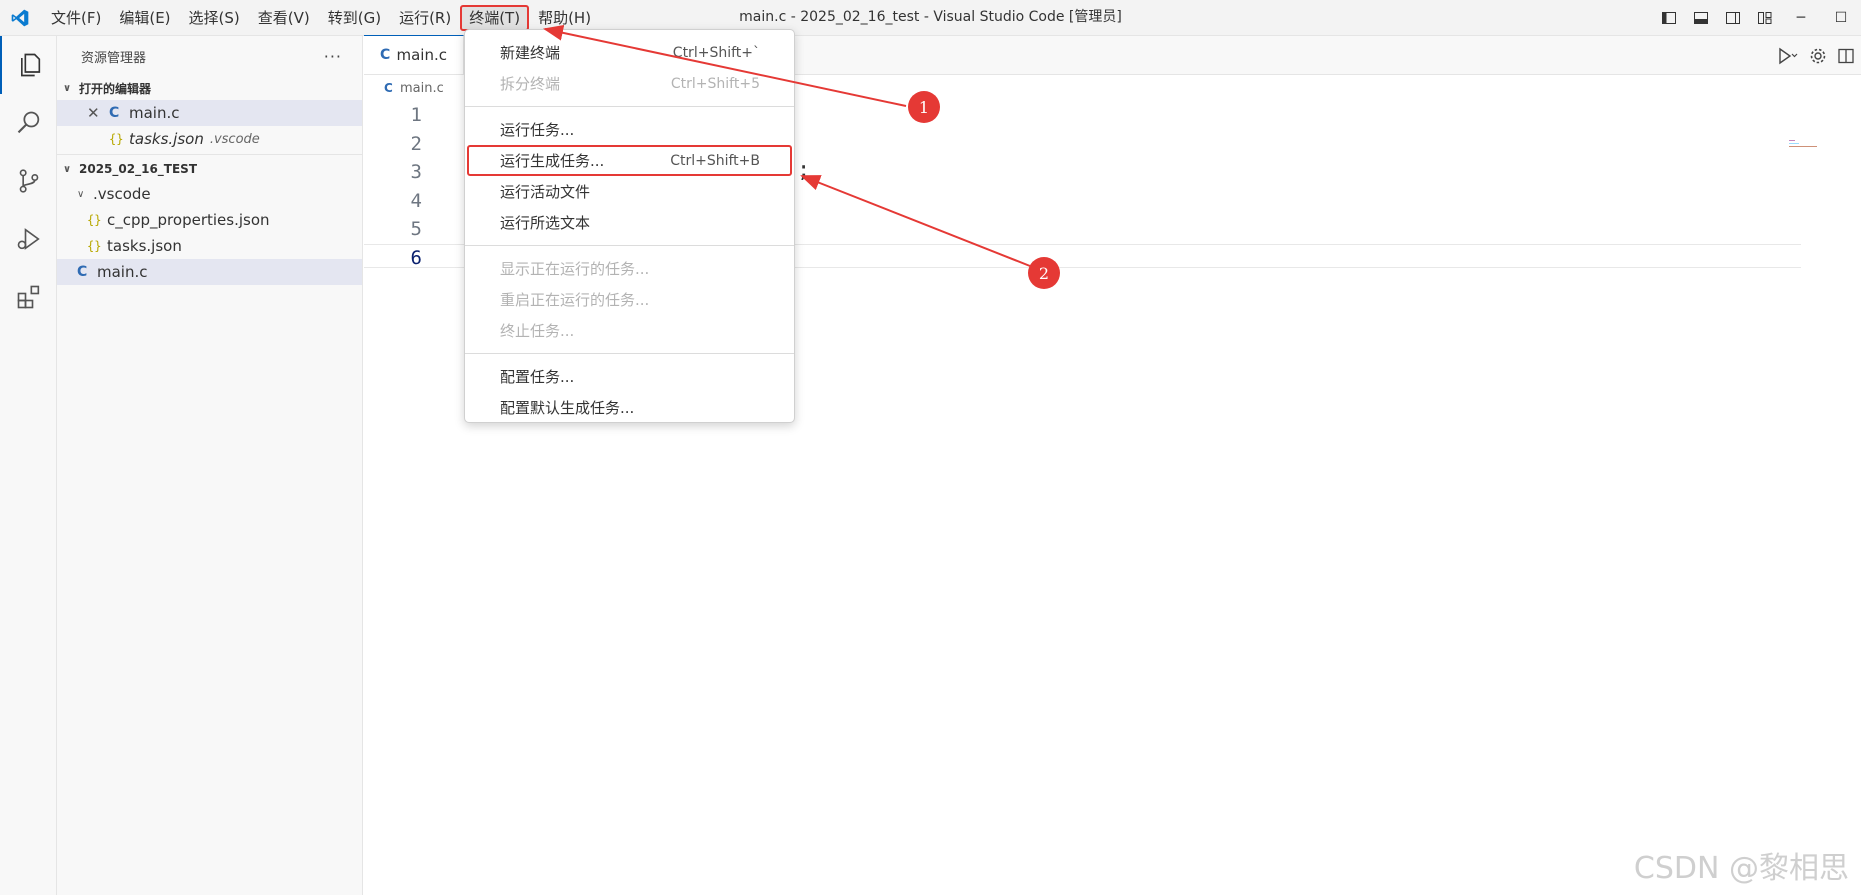  Describe the element at coordinates (234, 139) in the screenshot. I see `open-editor-folder: .vscode` at that location.